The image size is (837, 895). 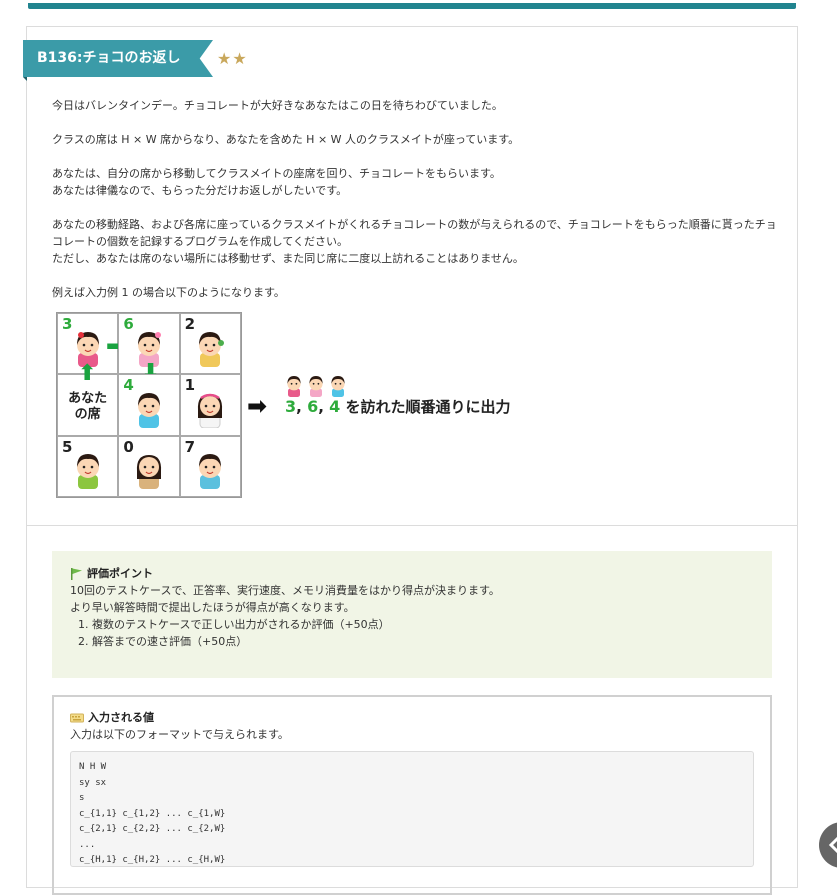 I want to click on code-line: N H W, so click(x=93, y=767).